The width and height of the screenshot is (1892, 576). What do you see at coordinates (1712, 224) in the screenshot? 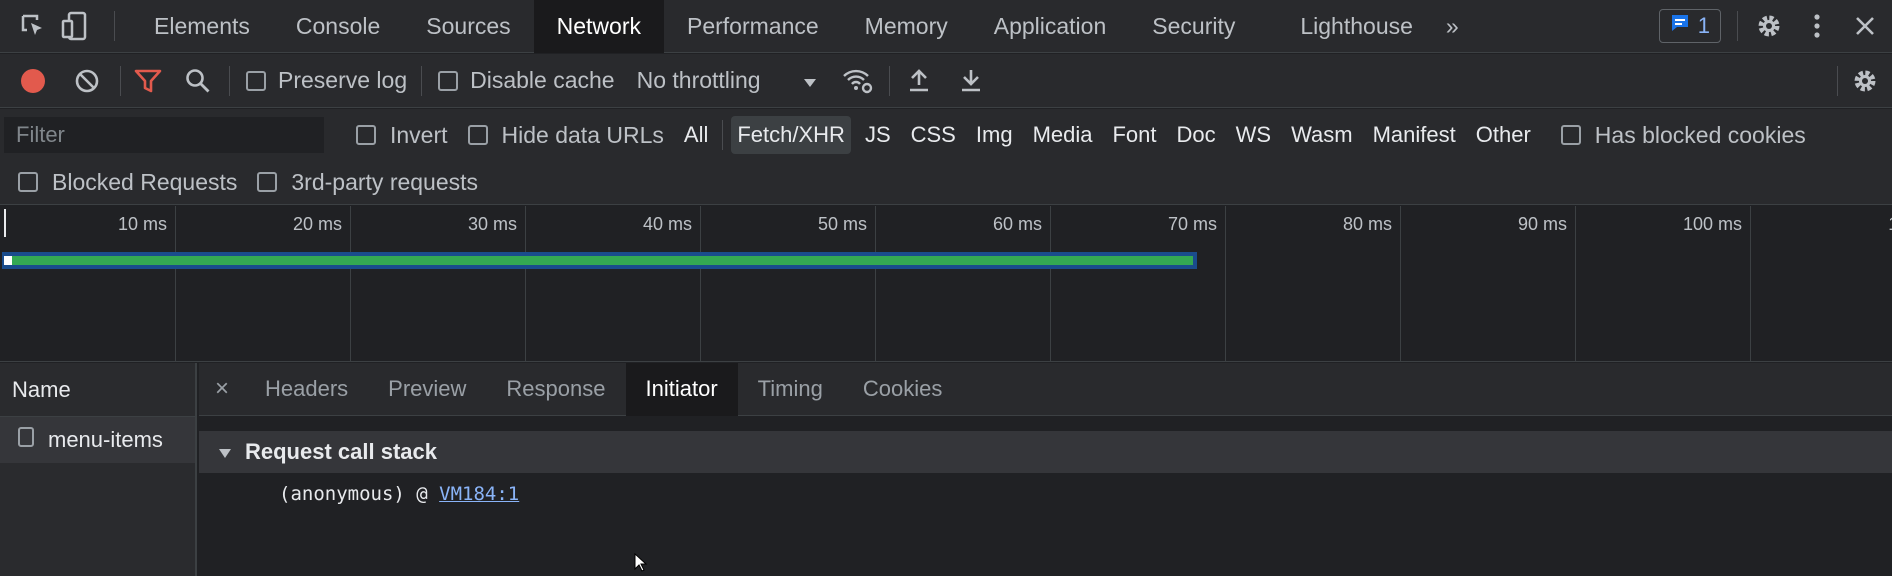
I see `timeline-tick-label: 100 ms` at bounding box center [1712, 224].